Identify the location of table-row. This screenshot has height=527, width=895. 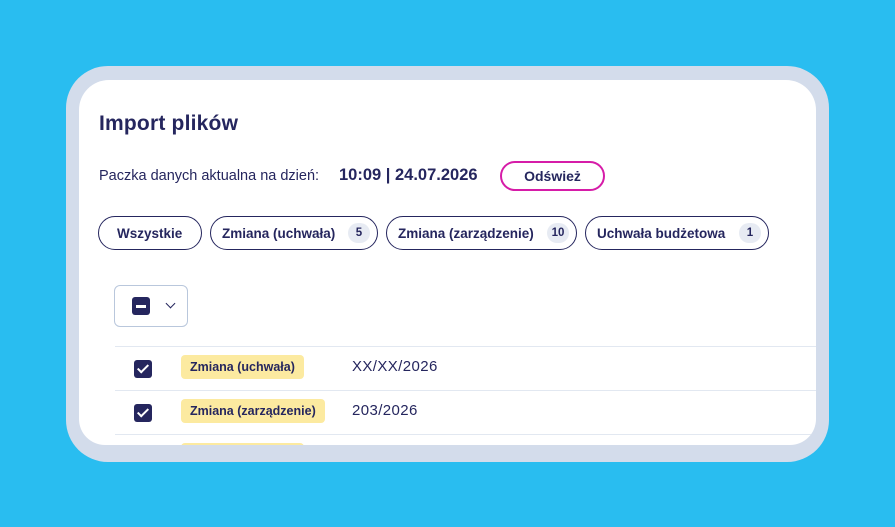
(465, 440).